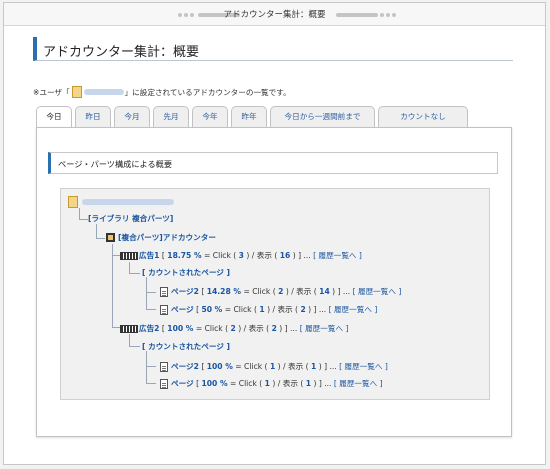  I want to click on note-suffix: 」に設定されているアドカウンターの一覧です。, so click(207, 92).